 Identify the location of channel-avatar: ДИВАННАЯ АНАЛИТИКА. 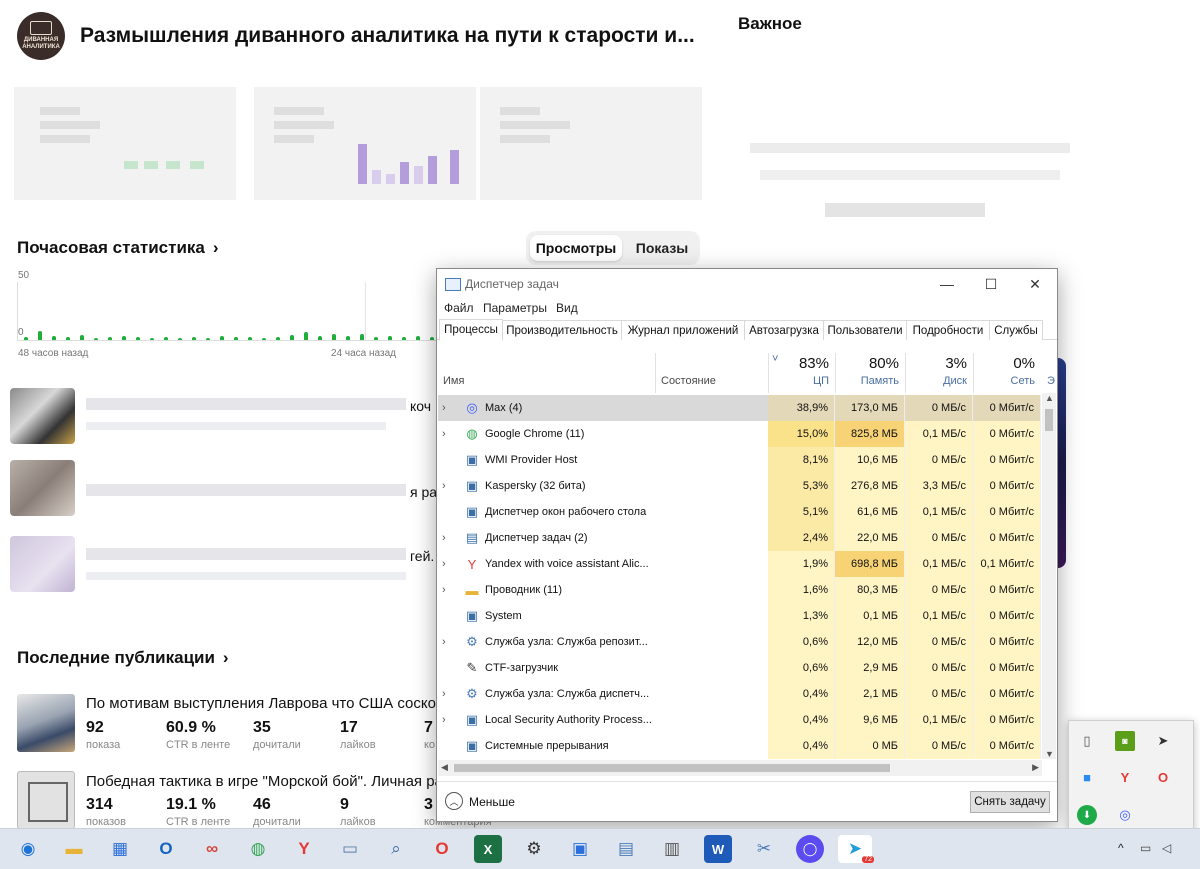
(41, 36).